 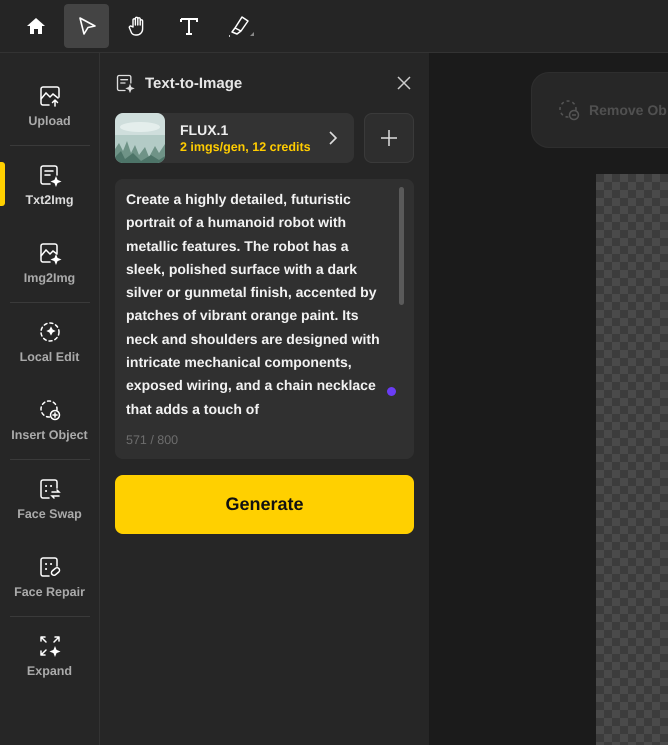 I want to click on toolbar-button, so click(x=86, y=26).